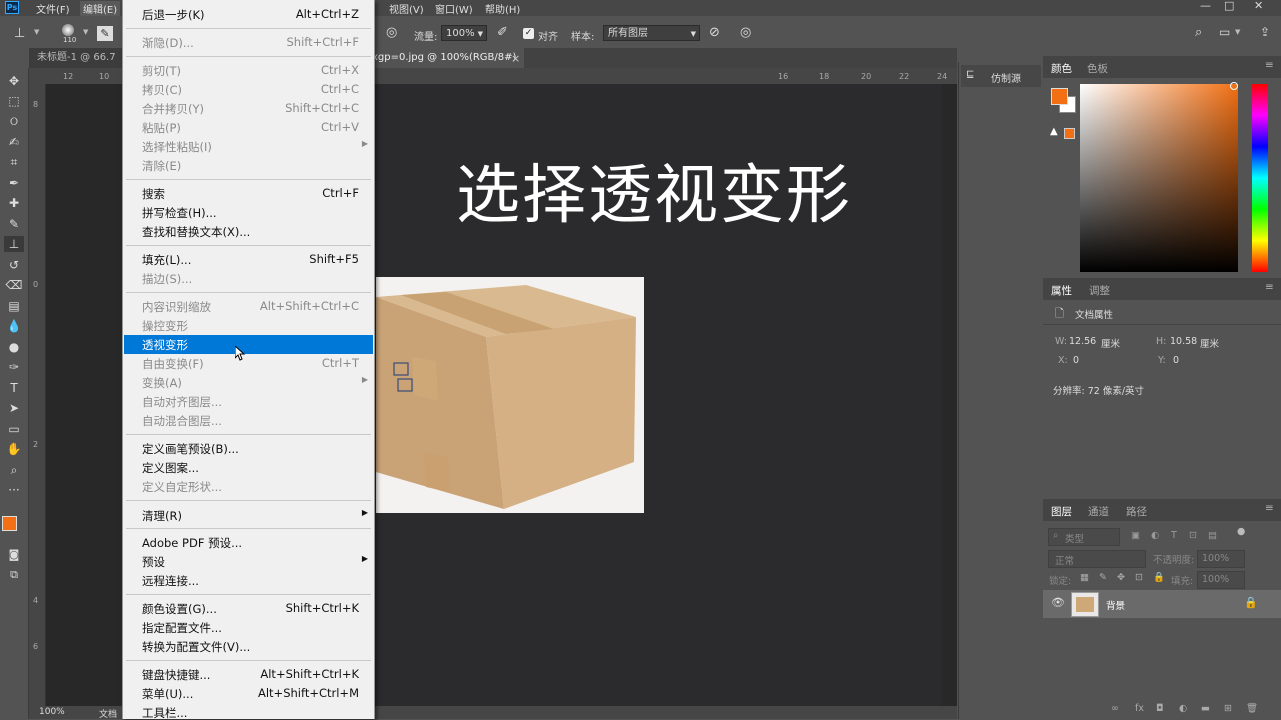 The image size is (1281, 720). Describe the element at coordinates (248, 363) in the screenshot. I see `menu-item-free-transform: 自由变换(F) Ctrl+T` at that location.